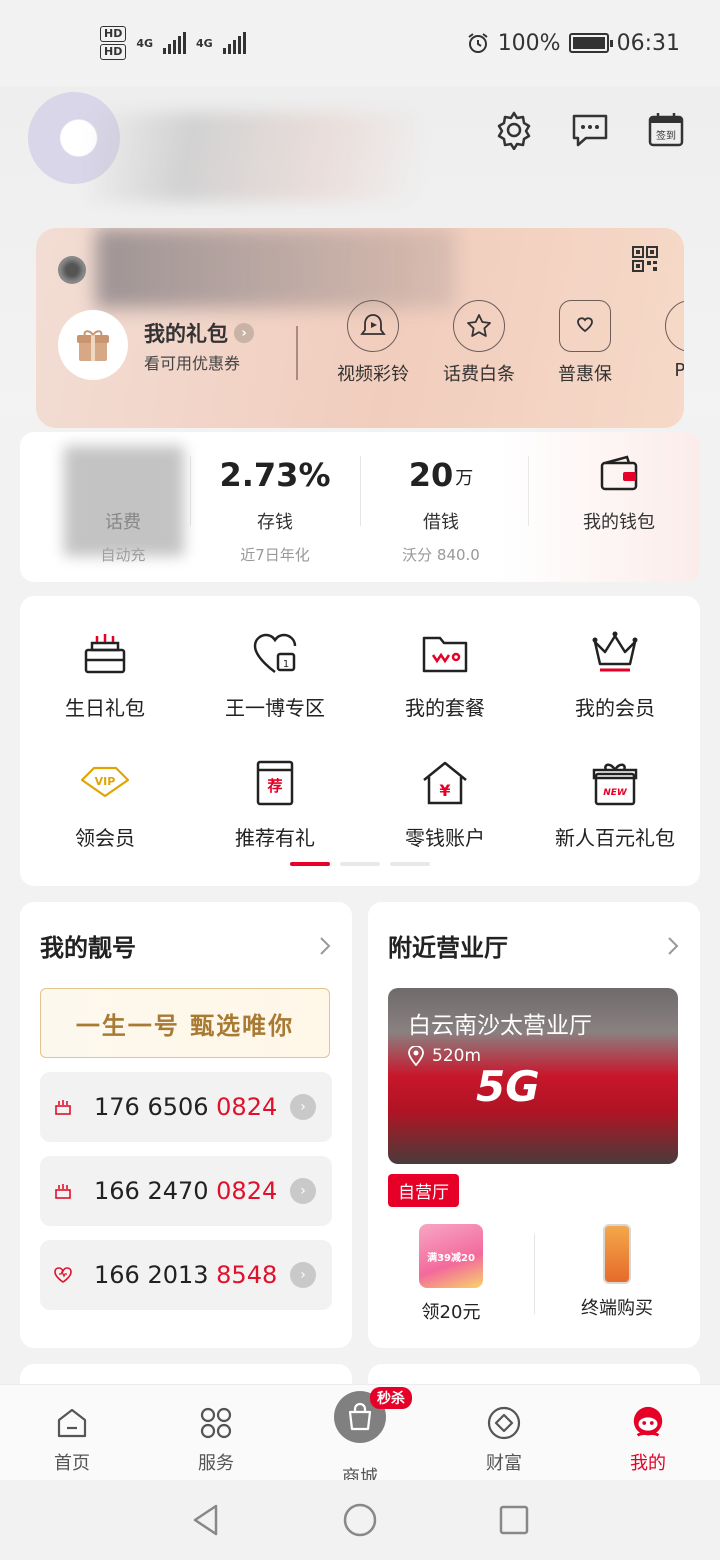  I want to click on home-icon, so click(72, 1423).